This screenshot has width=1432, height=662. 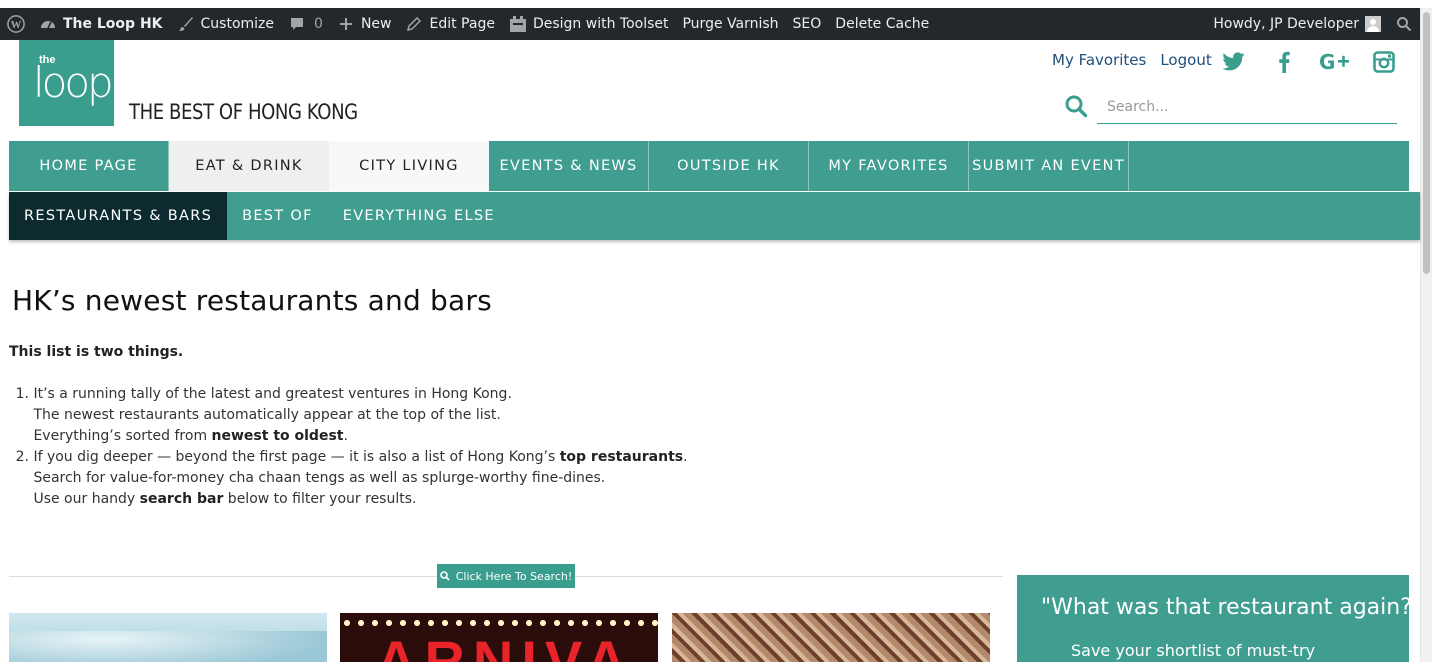 What do you see at coordinates (514, 576) in the screenshot?
I see `click-to-search-label: Click Here To Search!` at bounding box center [514, 576].